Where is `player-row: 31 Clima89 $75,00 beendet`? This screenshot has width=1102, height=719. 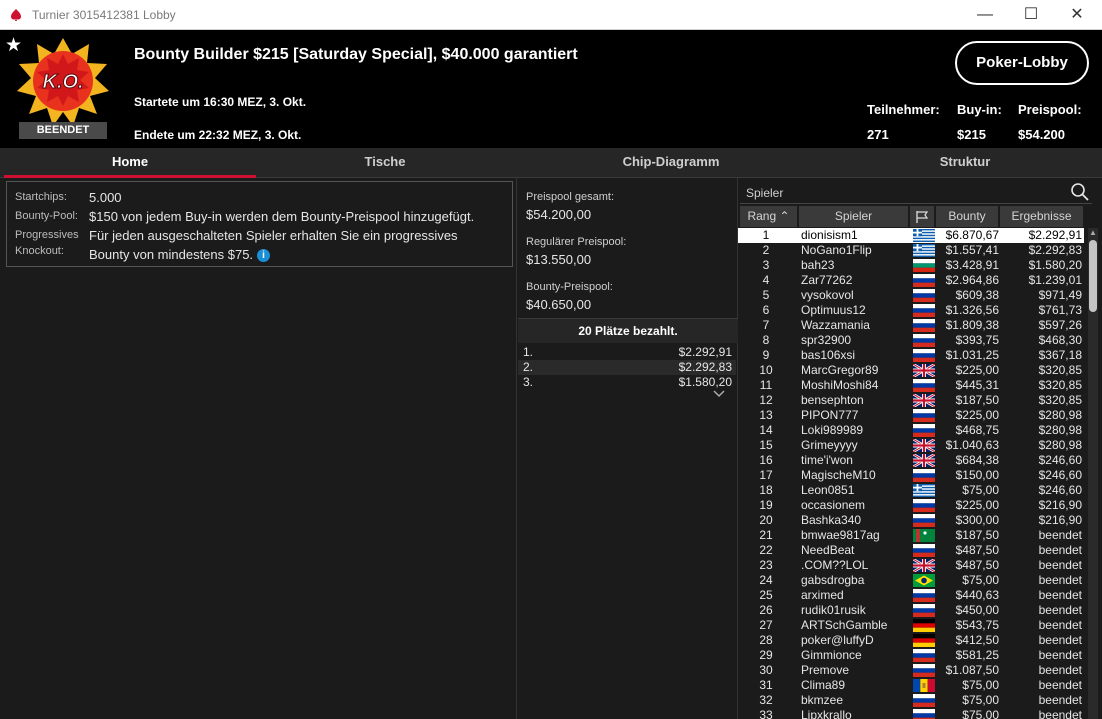
player-row: 31 Clima89 $75,00 beendet is located at coordinates (911, 685).